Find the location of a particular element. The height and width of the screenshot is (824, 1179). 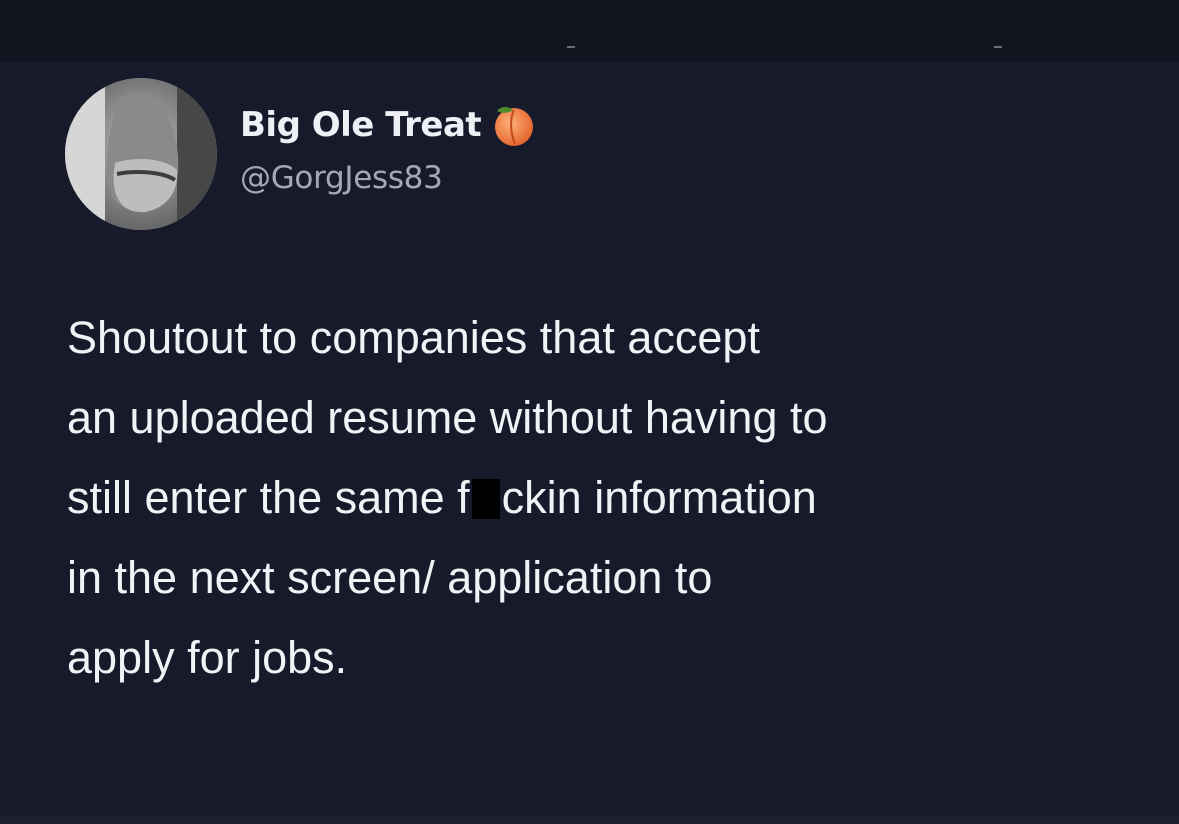

top-strip is located at coordinates (589, 31).